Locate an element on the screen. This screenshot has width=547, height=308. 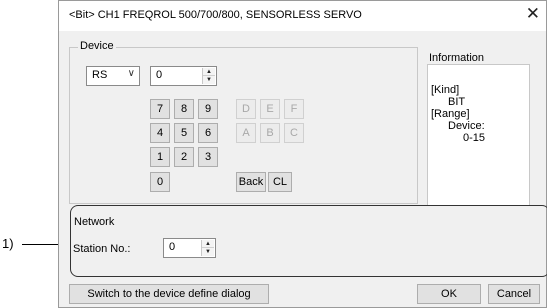
device-number-spinner: ▲ ▼ is located at coordinates (208, 76).